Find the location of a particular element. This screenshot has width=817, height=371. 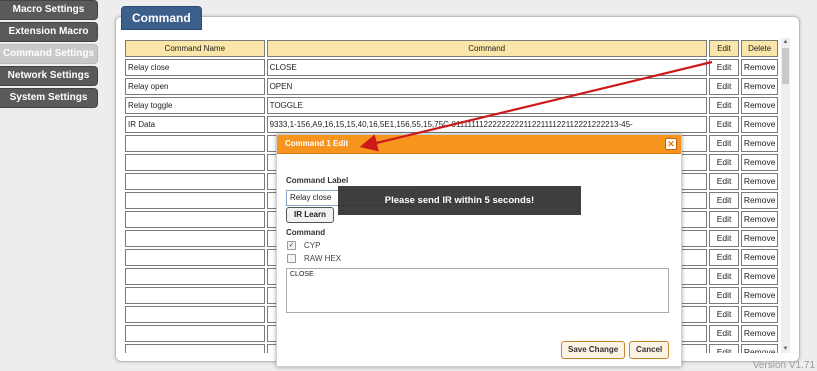

header-edit: Edit is located at coordinates (724, 48).